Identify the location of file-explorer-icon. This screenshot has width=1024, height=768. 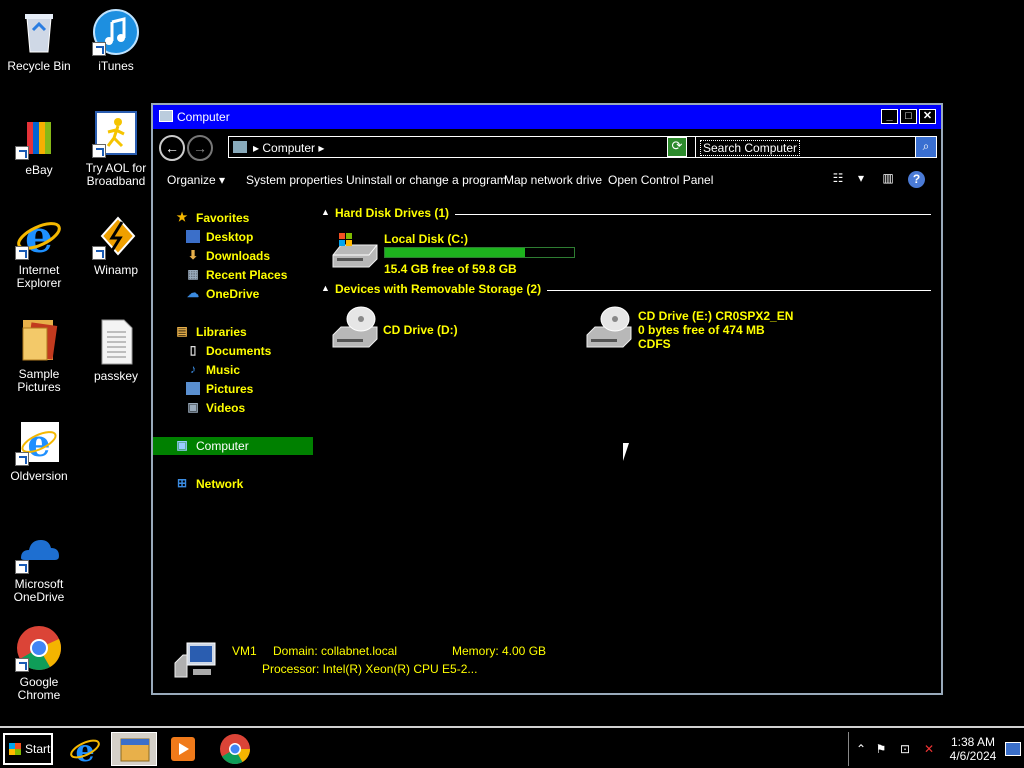
(135, 750).